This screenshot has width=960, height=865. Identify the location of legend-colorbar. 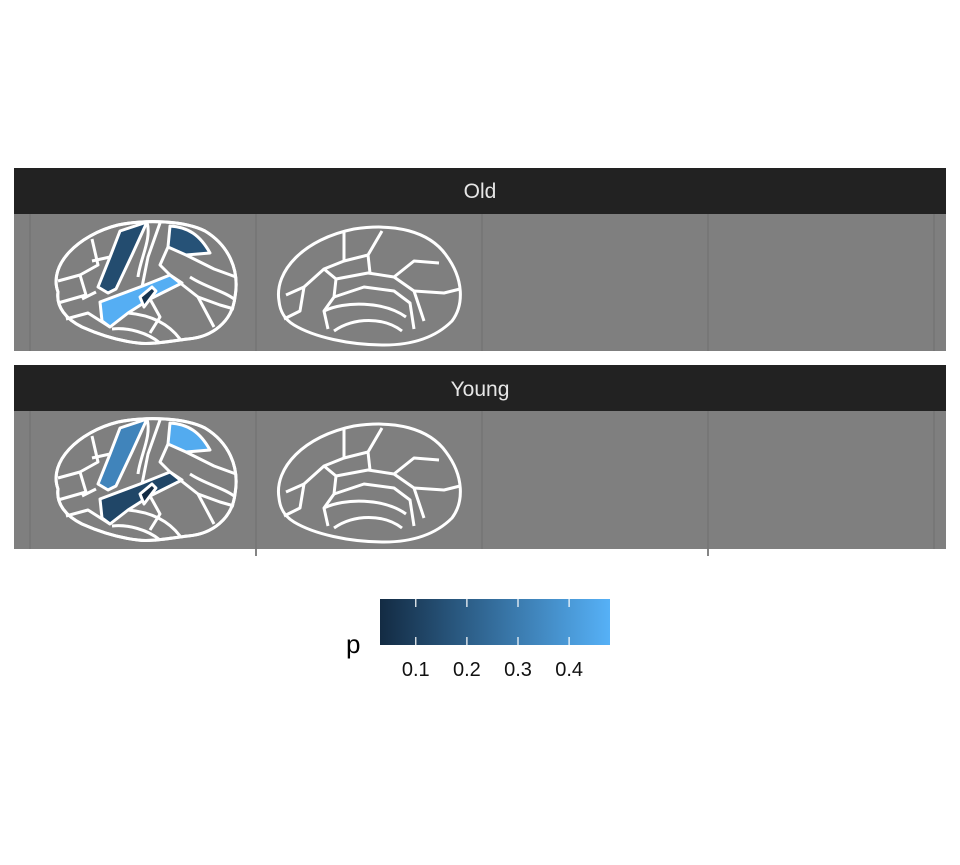
(495, 622).